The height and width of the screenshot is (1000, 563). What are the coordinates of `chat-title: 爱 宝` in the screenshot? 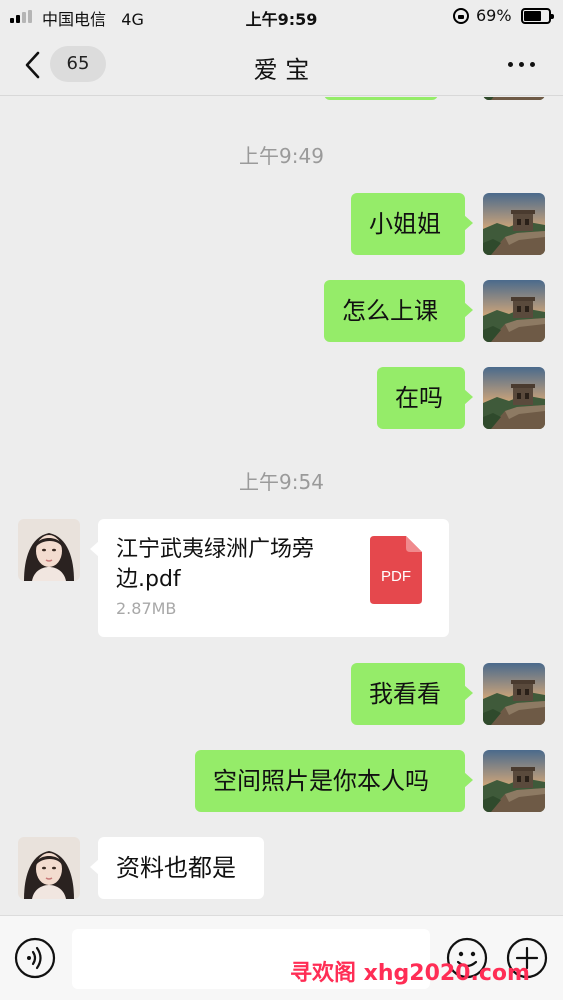 It's located at (281, 70).